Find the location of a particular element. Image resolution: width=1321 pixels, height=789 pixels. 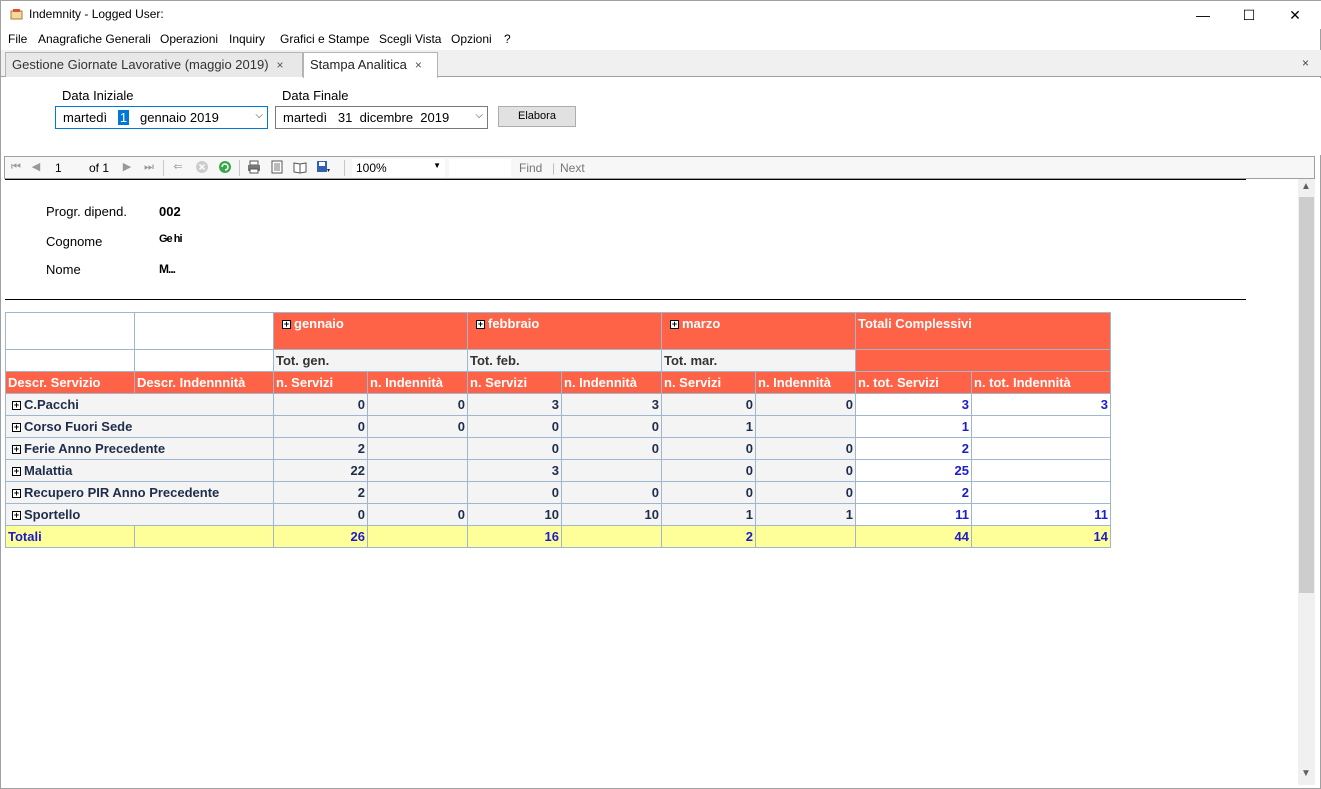

grand-total-cell: 11 is located at coordinates (1041, 514).